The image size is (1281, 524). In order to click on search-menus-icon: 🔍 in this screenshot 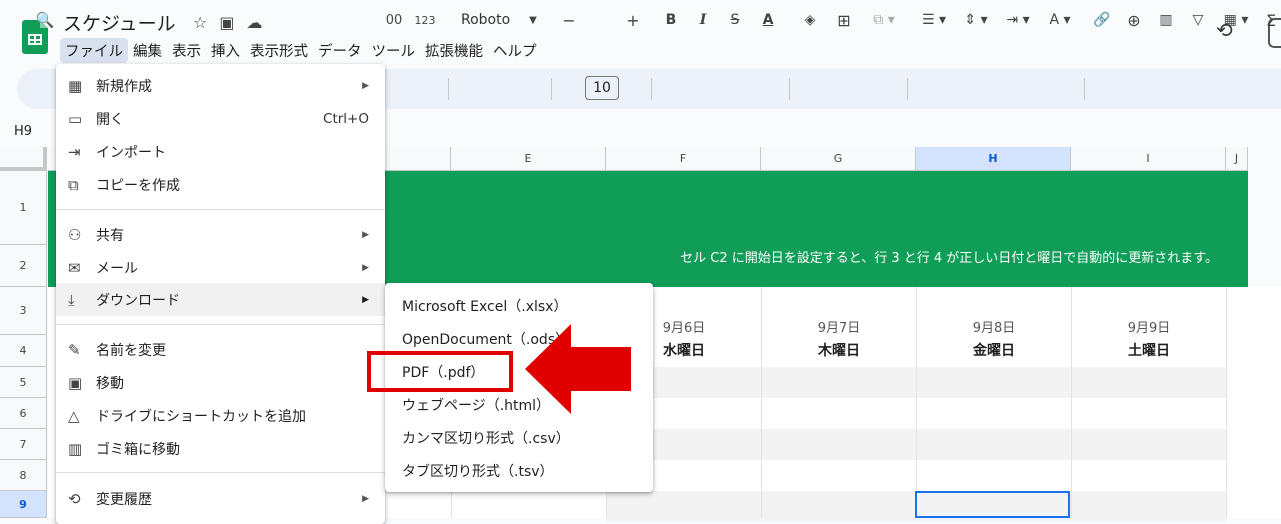, I will do `click(45, 20)`.